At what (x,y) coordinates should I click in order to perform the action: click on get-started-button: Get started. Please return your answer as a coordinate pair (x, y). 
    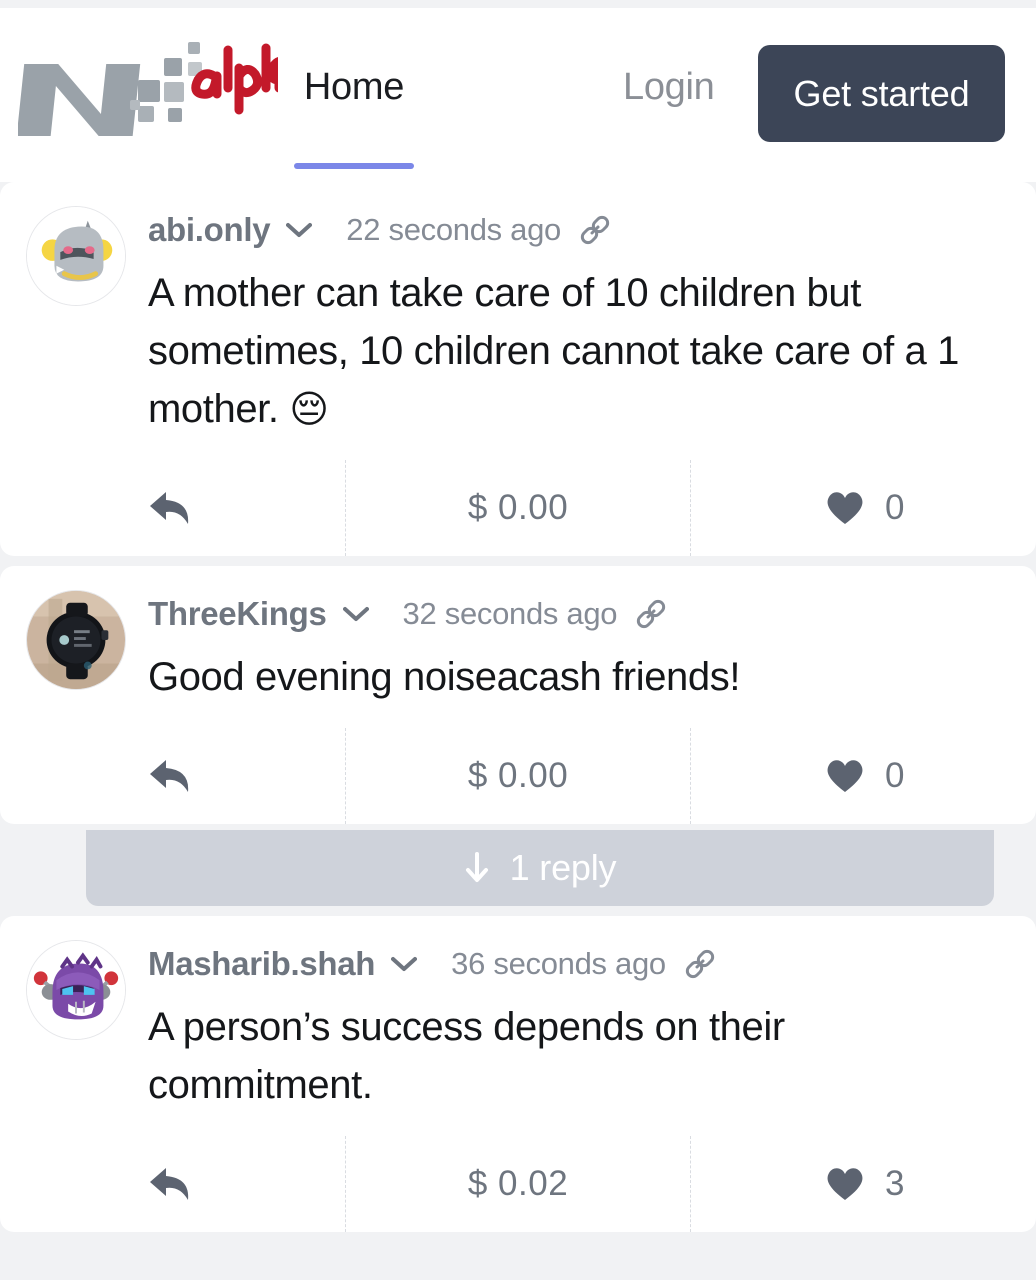
    Looking at the image, I should click on (881, 93).